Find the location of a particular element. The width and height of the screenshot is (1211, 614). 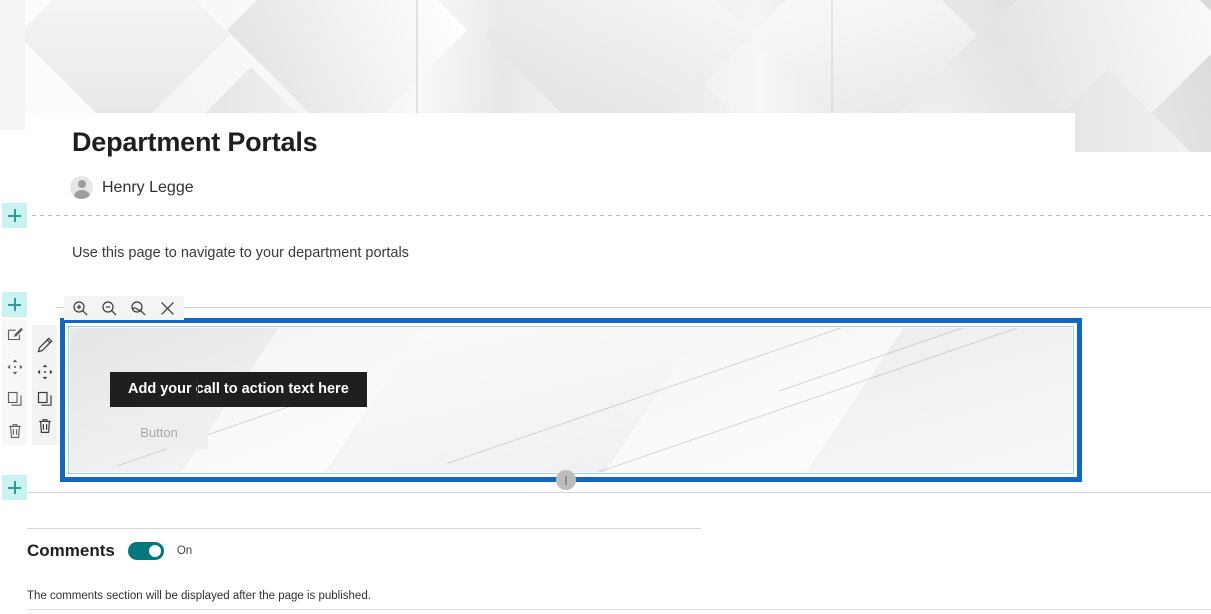

edit-section-icon is located at coordinates (14, 334).